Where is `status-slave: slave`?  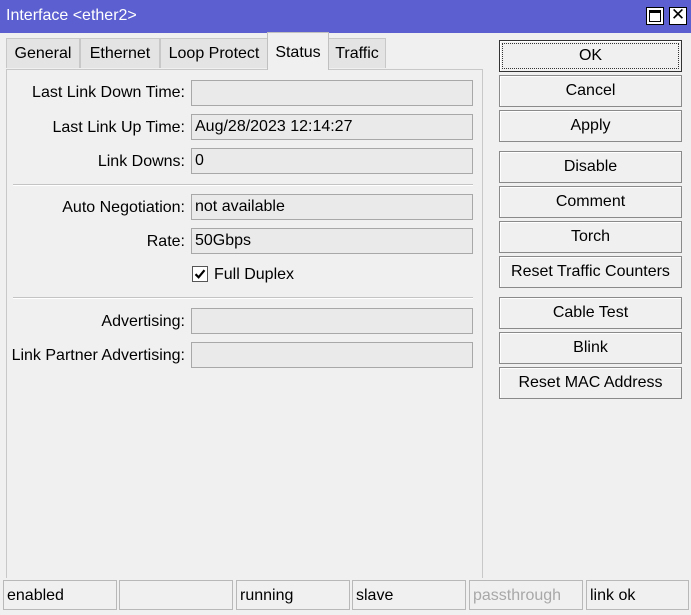
status-slave: slave is located at coordinates (409, 595).